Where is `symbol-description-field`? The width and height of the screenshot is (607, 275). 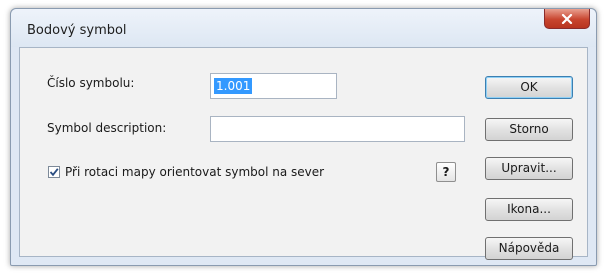
symbol-description-field is located at coordinates (337, 129).